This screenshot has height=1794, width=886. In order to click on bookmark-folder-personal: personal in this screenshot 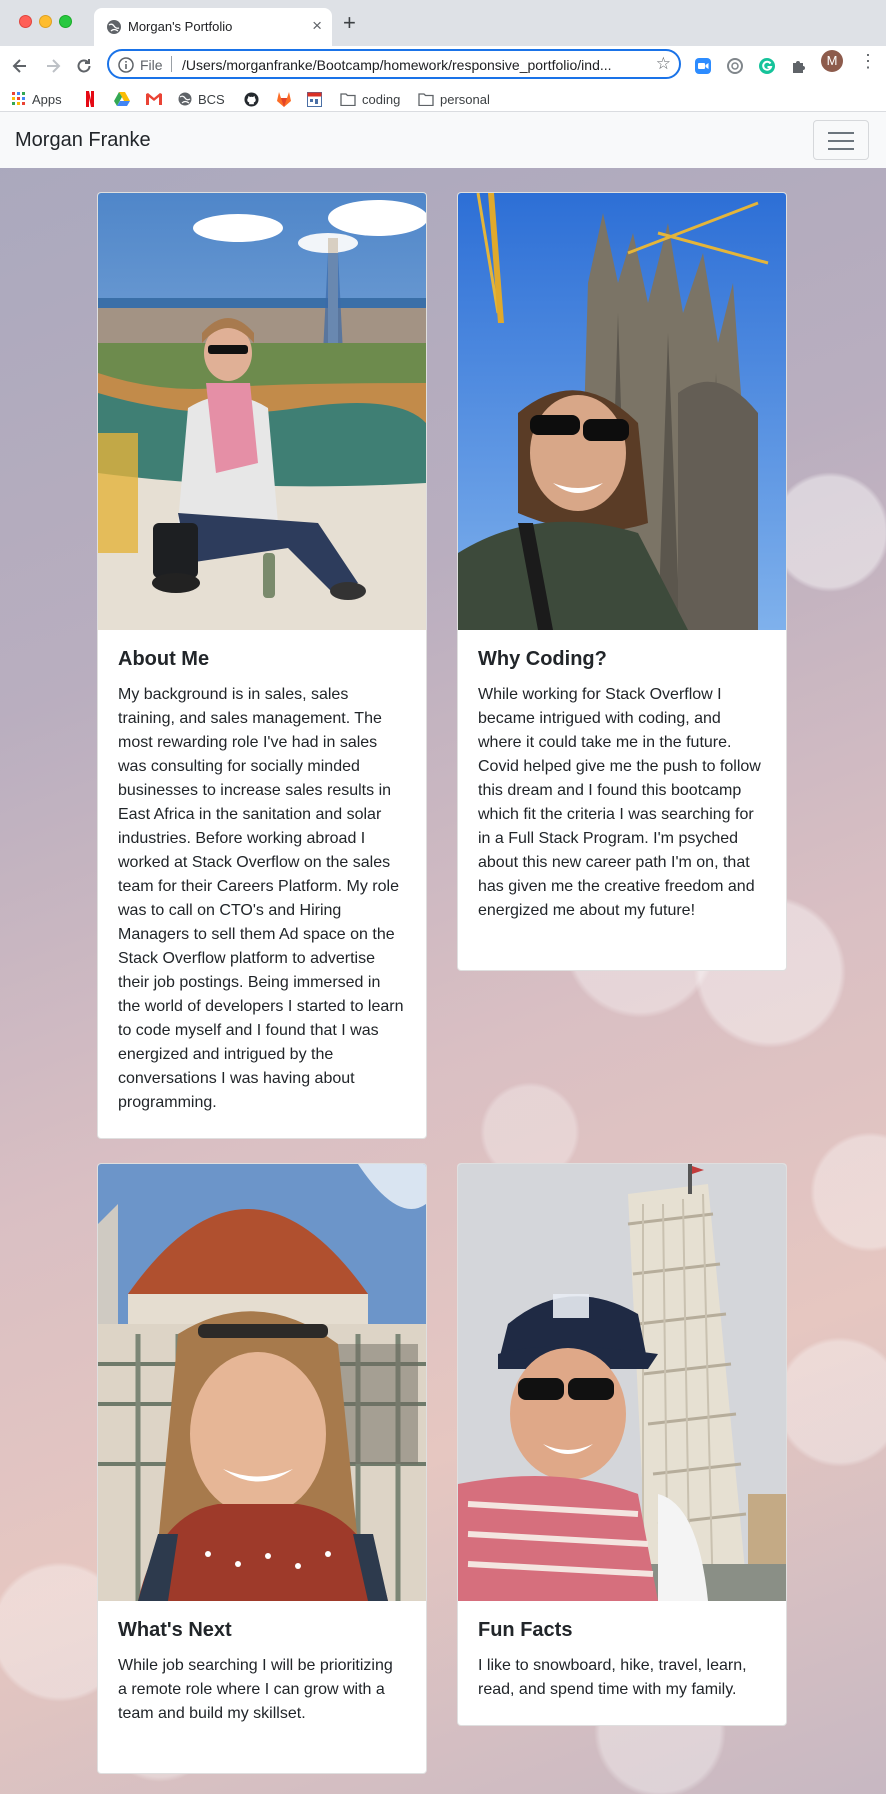, I will do `click(454, 99)`.